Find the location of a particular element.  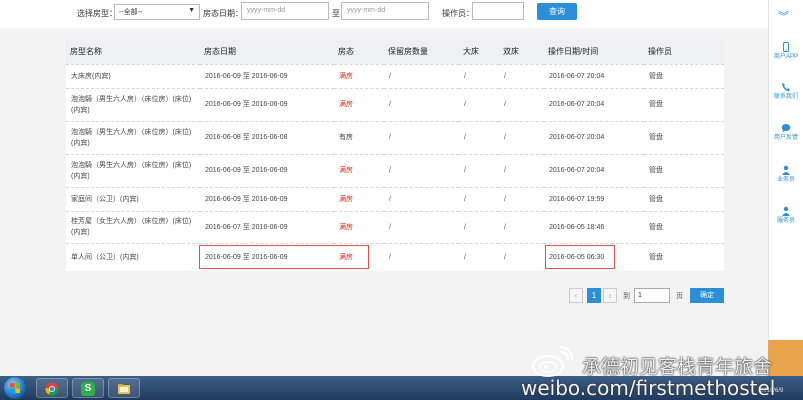

side-item-label: 商户APP is located at coordinates (785, 57).